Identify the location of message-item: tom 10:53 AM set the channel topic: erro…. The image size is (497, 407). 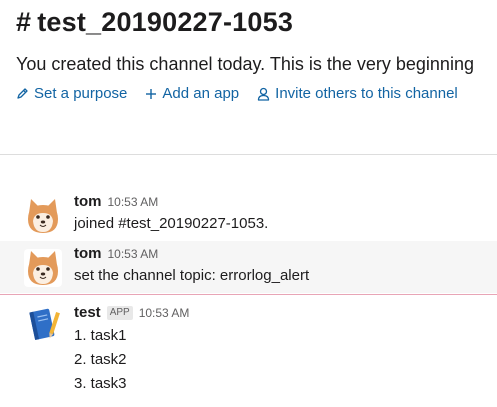
(248, 267).